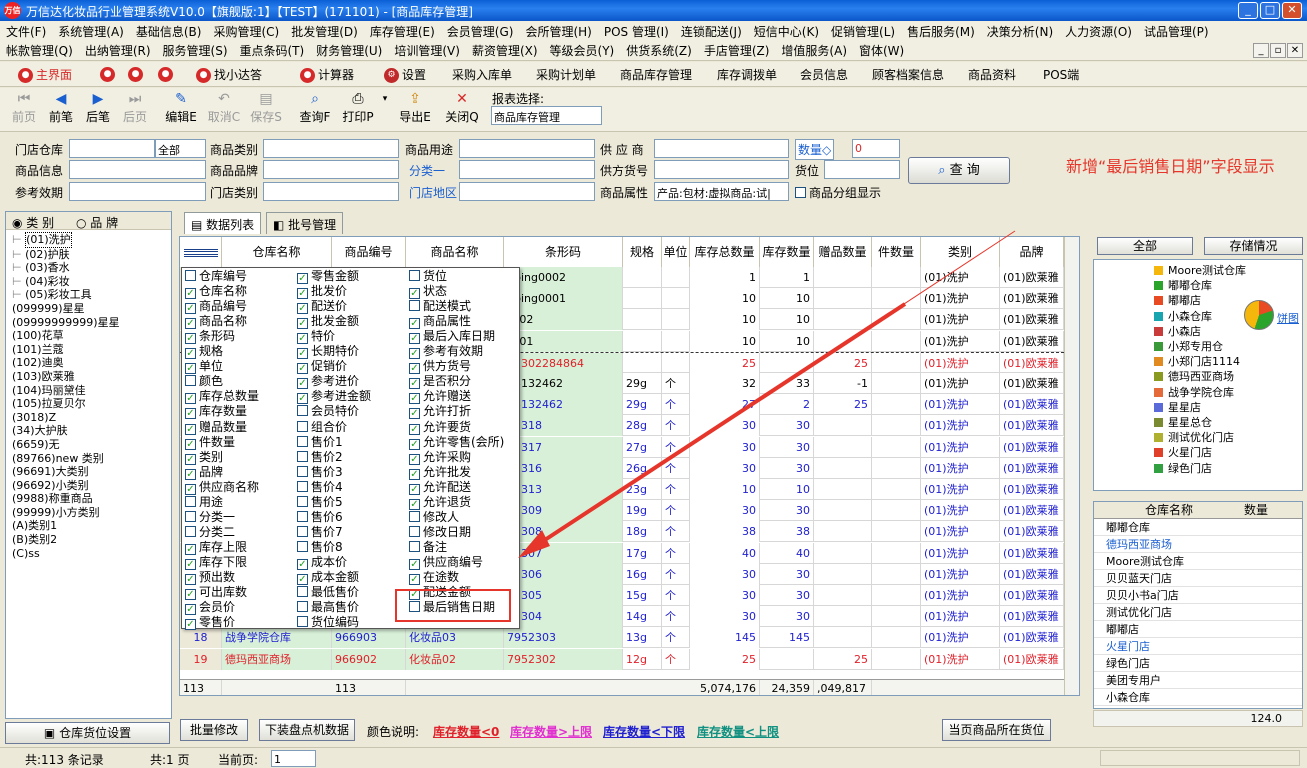  What do you see at coordinates (582, 51) in the screenshot?
I see `menu-item: 等级会员(Y)` at bounding box center [582, 51].